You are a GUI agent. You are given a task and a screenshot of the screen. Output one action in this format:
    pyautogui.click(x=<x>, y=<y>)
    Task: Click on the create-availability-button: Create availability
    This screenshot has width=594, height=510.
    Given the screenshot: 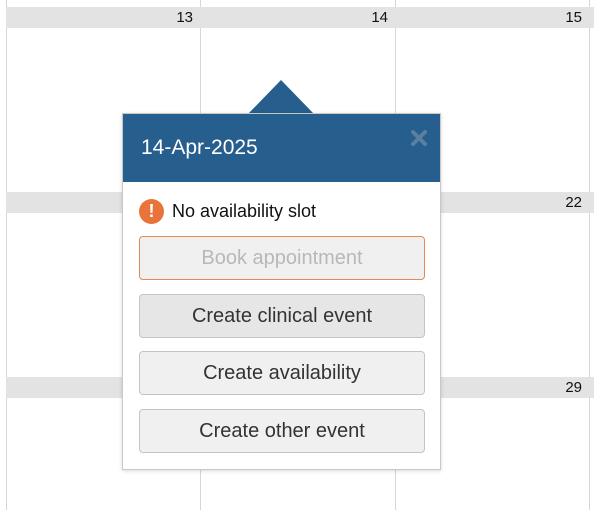 What is the action you would take?
    pyautogui.click(x=282, y=373)
    